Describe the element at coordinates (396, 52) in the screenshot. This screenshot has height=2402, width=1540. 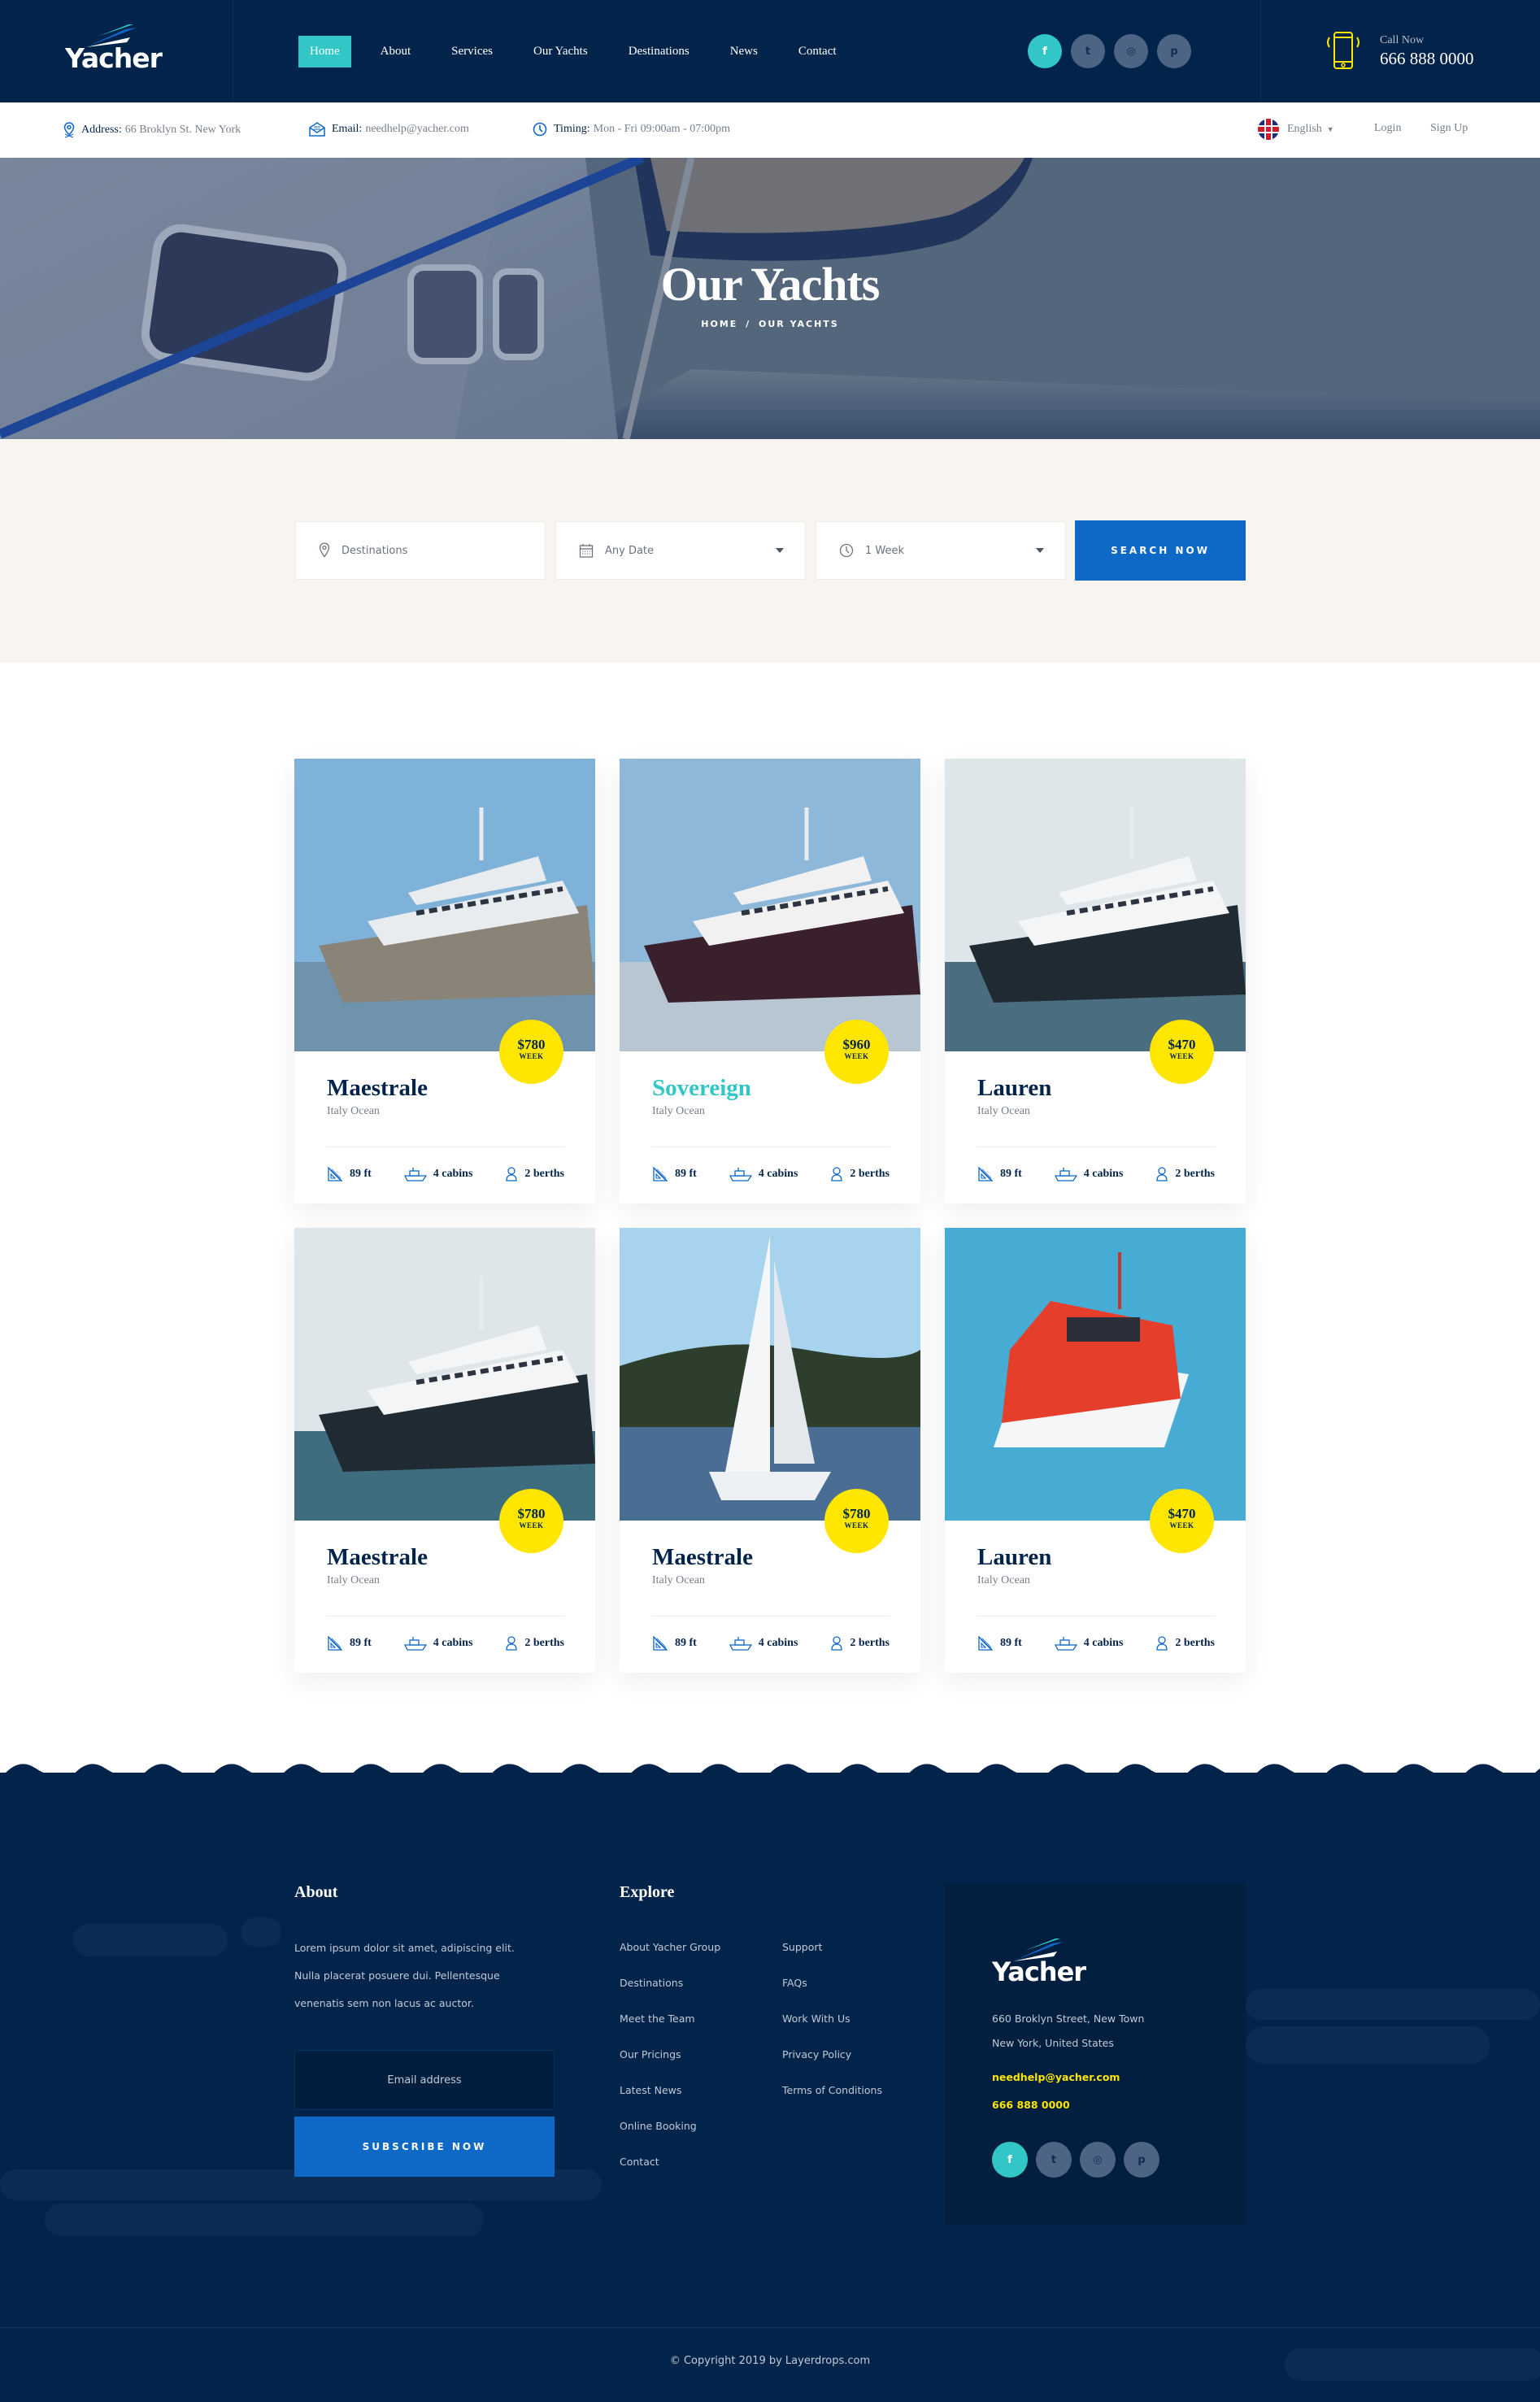
I see `nav-about: About` at that location.